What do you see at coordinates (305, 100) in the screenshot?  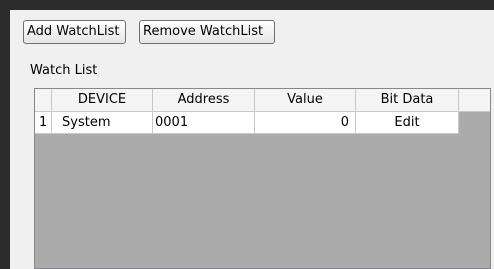 I see `column-header-value: Value` at bounding box center [305, 100].